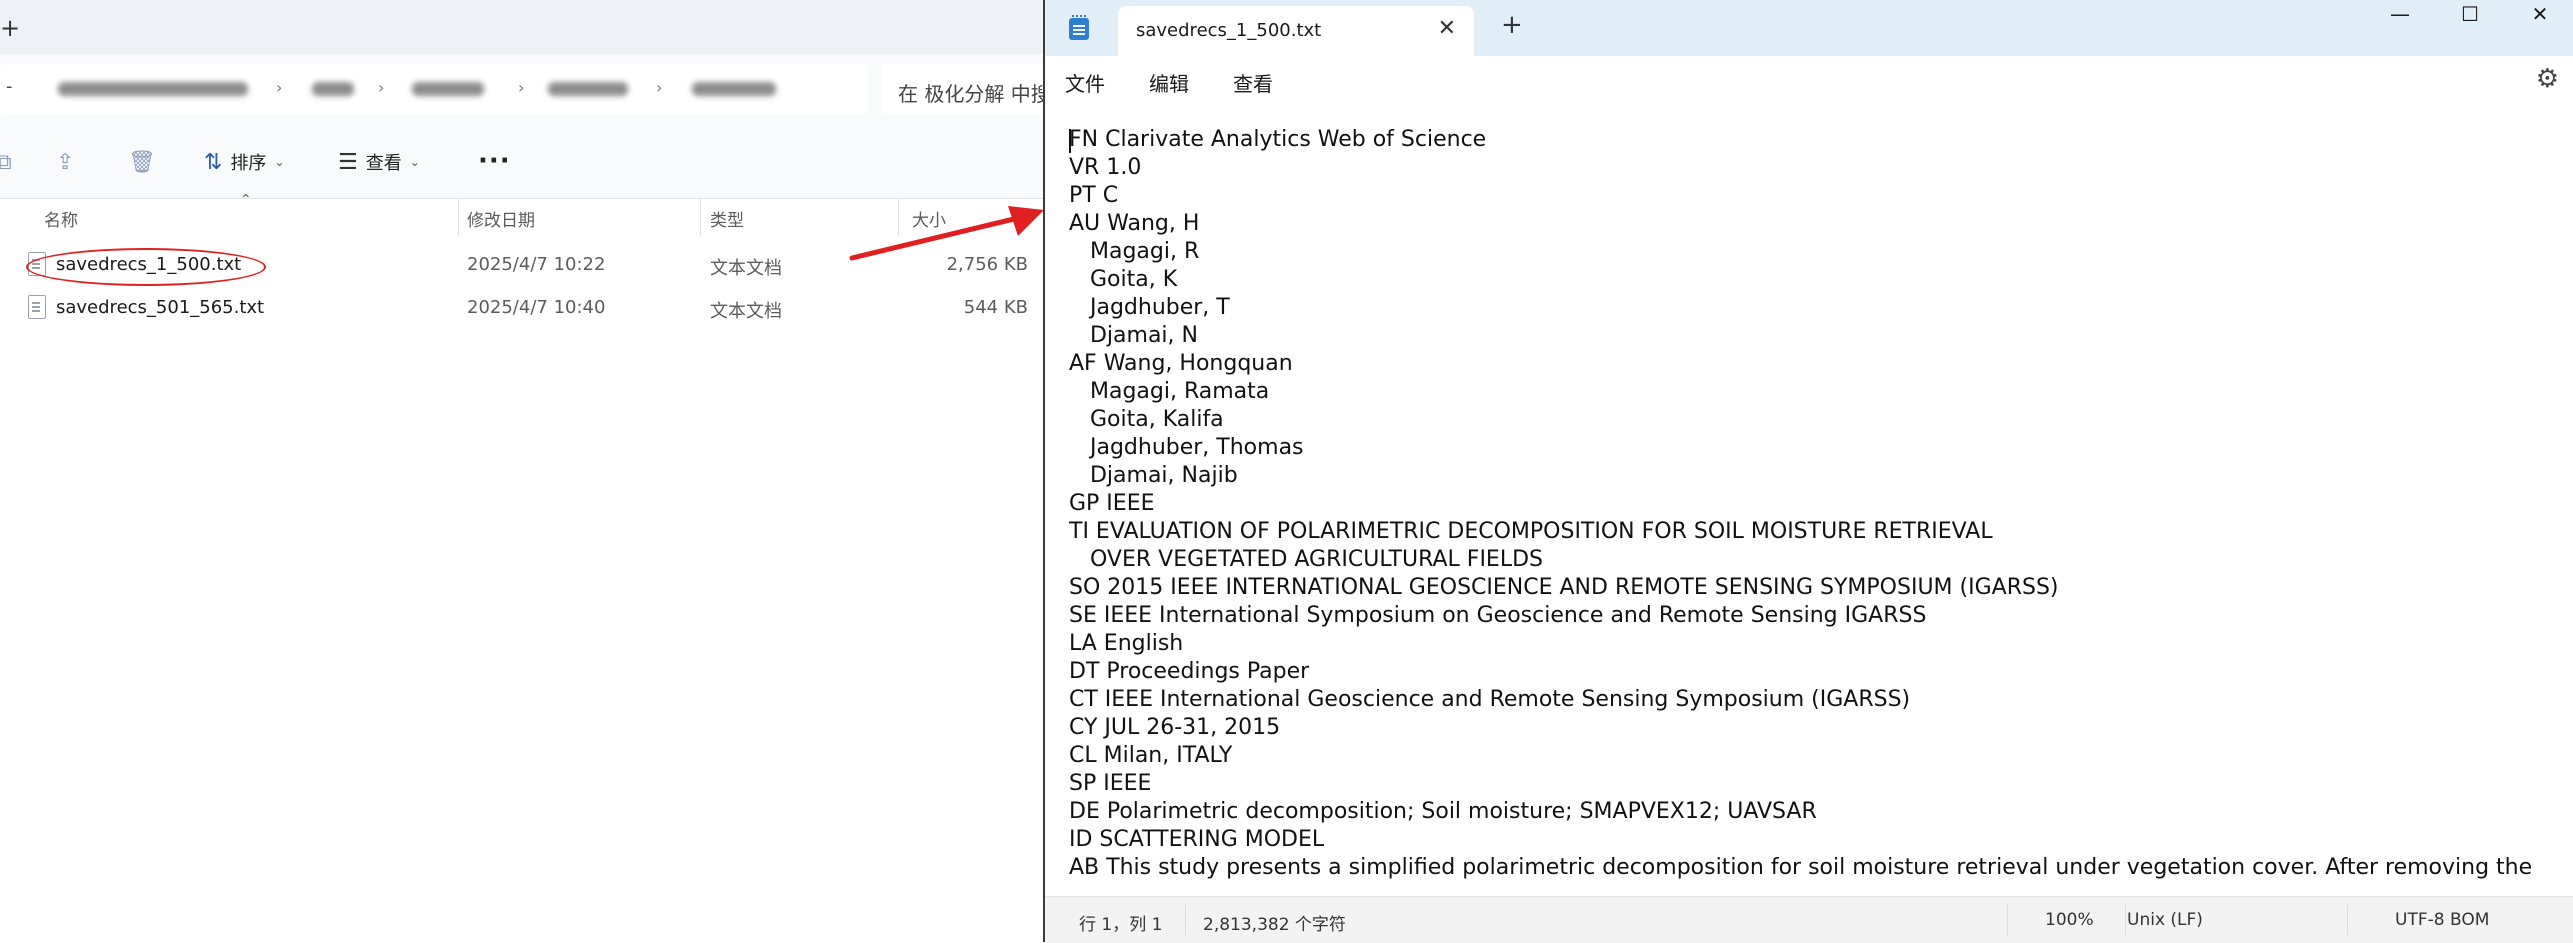  I want to click on text-line: GP IEEE, so click(1112, 503).